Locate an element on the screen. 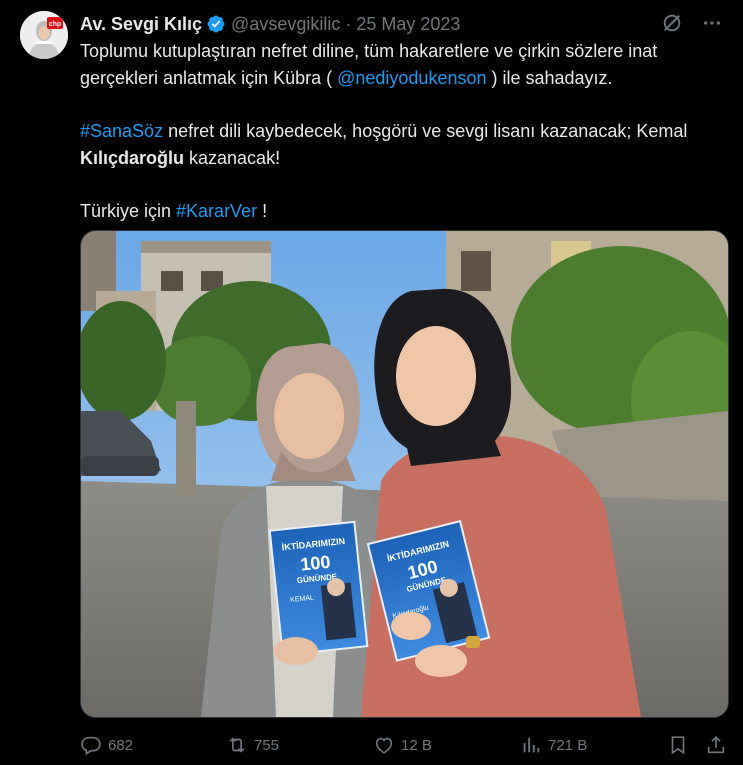  action-bar: 682 755 12 B 721 B is located at coordinates (404, 745).